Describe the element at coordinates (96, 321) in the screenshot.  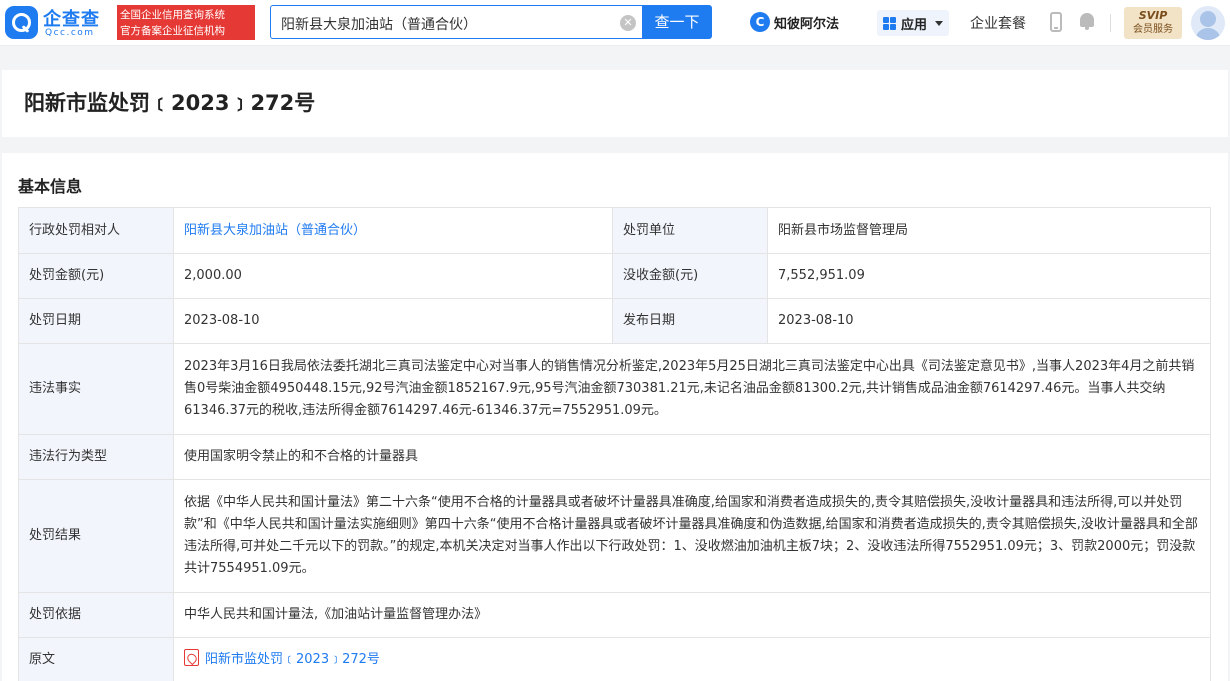
I see `date-label: 处罚日期` at that location.